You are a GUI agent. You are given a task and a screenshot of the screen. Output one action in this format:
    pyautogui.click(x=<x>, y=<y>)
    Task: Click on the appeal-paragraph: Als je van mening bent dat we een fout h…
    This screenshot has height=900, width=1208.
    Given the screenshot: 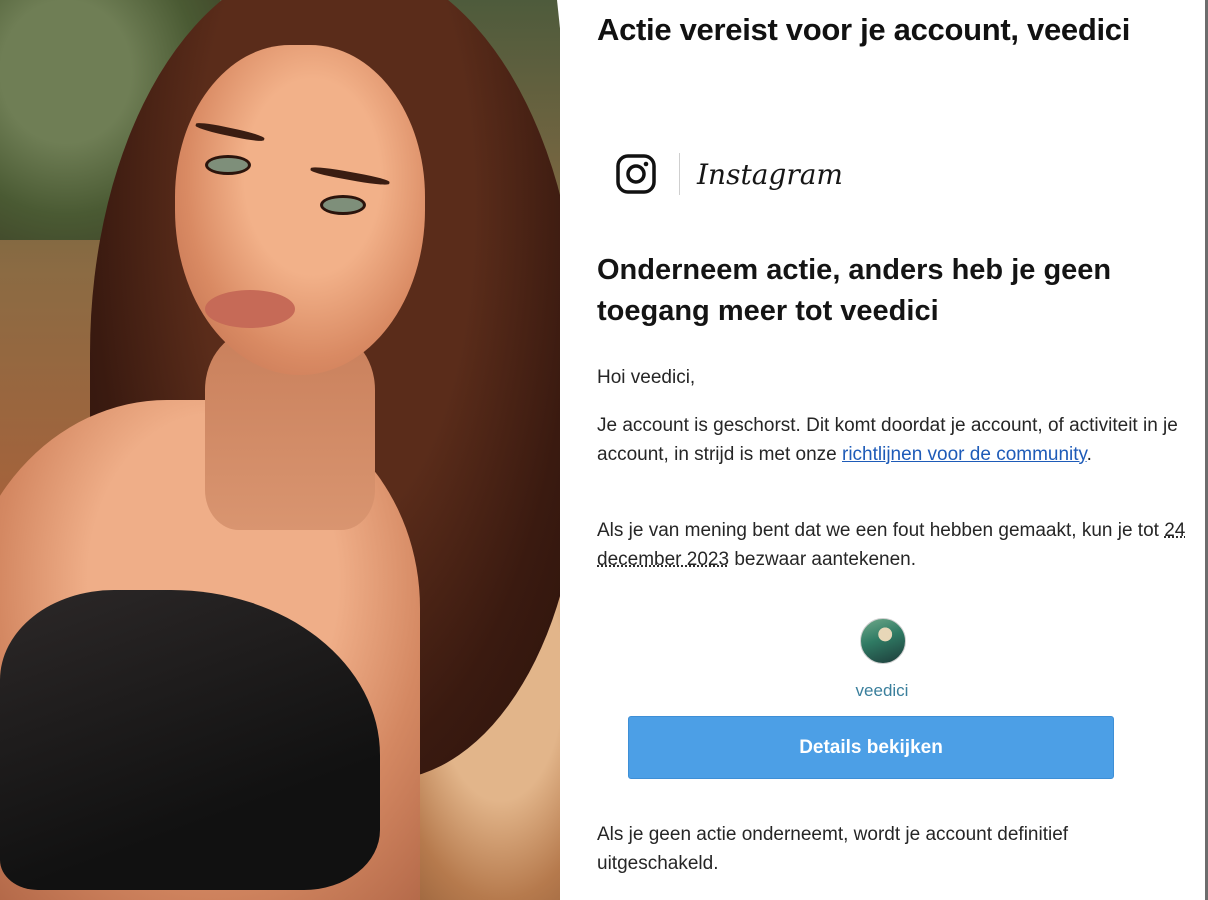 What is the action you would take?
    pyautogui.click(x=892, y=545)
    